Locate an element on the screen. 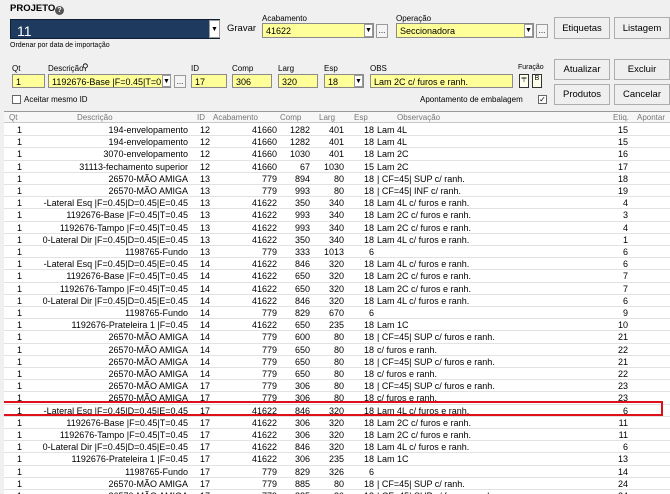 The width and height of the screenshot is (670, 494). cell-comp: 846 is located at coordinates (302, 300).